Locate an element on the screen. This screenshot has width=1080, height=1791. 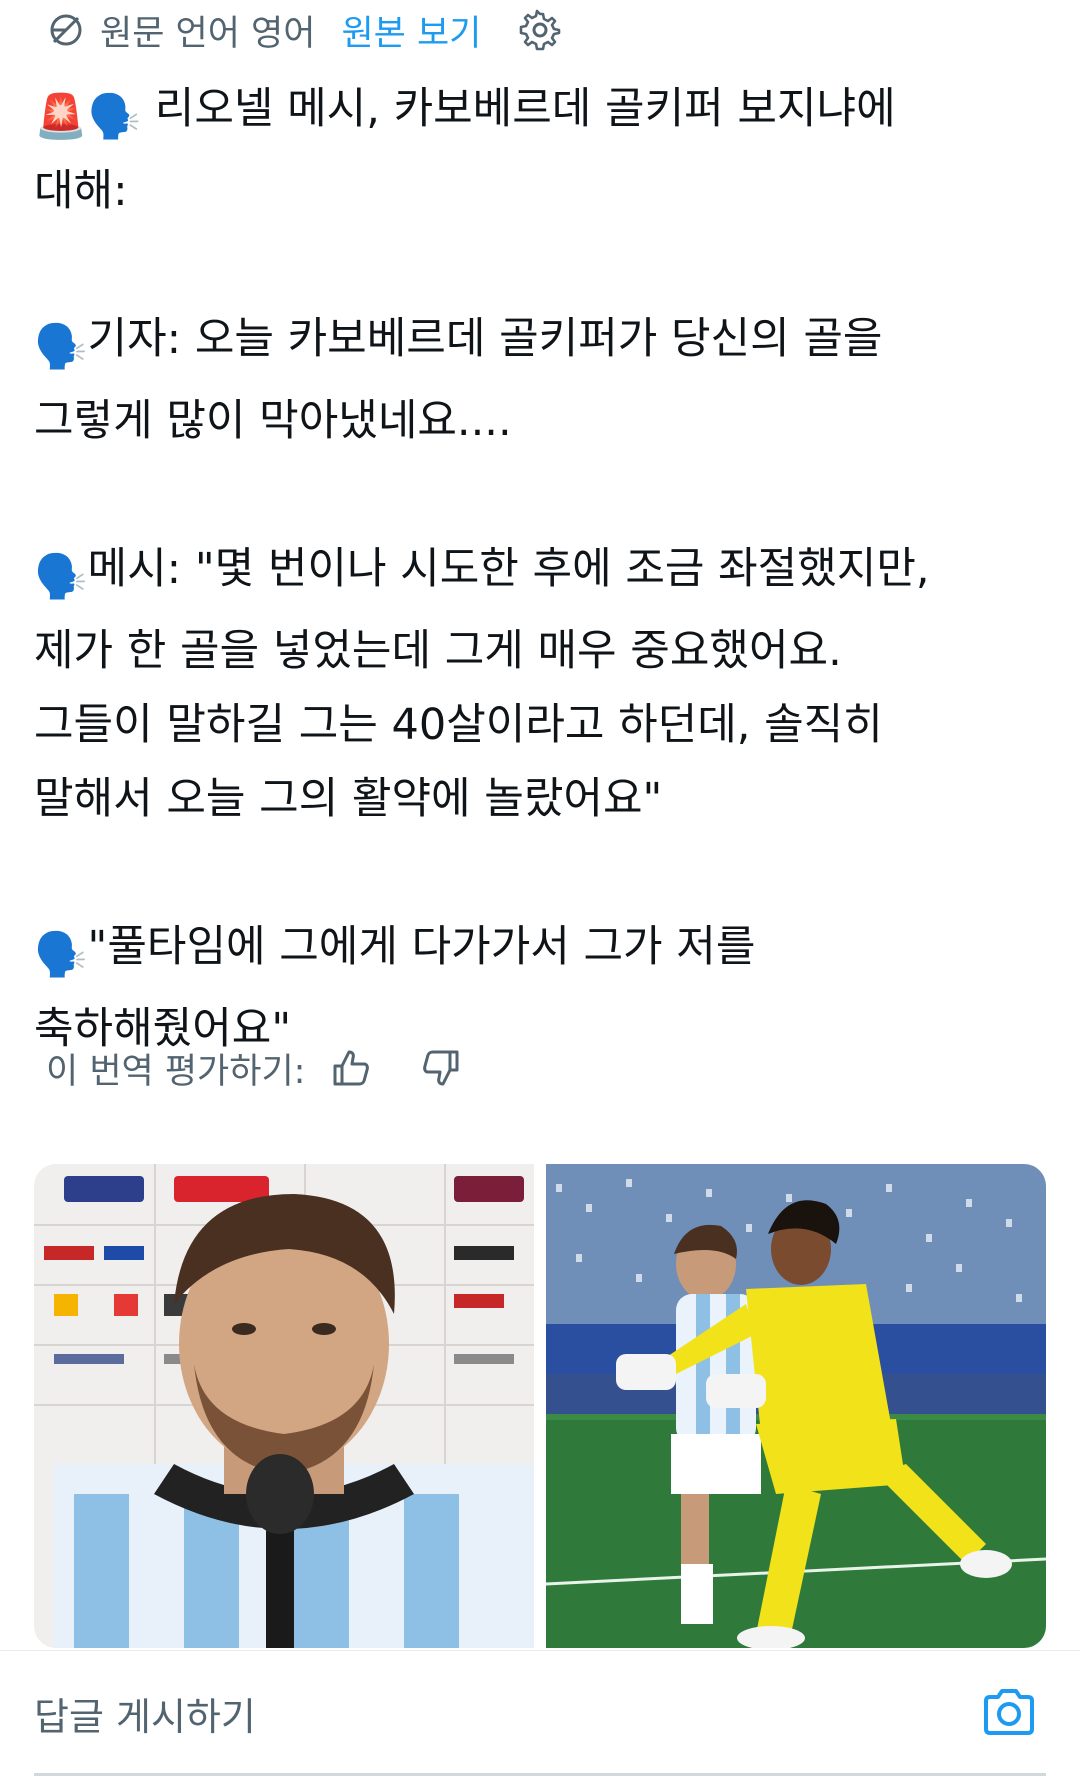
translation-header: 원문 언어 영어 원본 보기 is located at coordinates (303, 30).